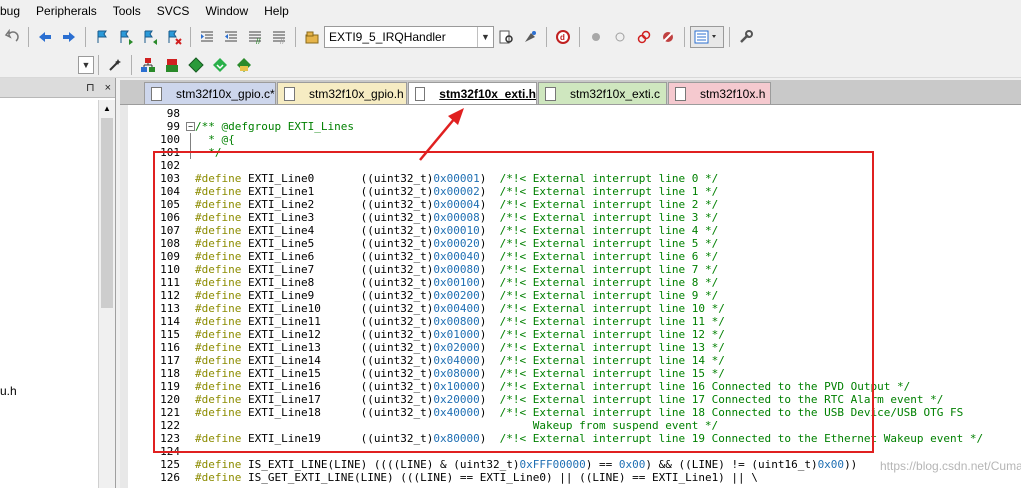 This screenshot has height=488, width=1021. Describe the element at coordinates (644, 37) in the screenshot. I see `kill-breakpoints-icon` at that location.